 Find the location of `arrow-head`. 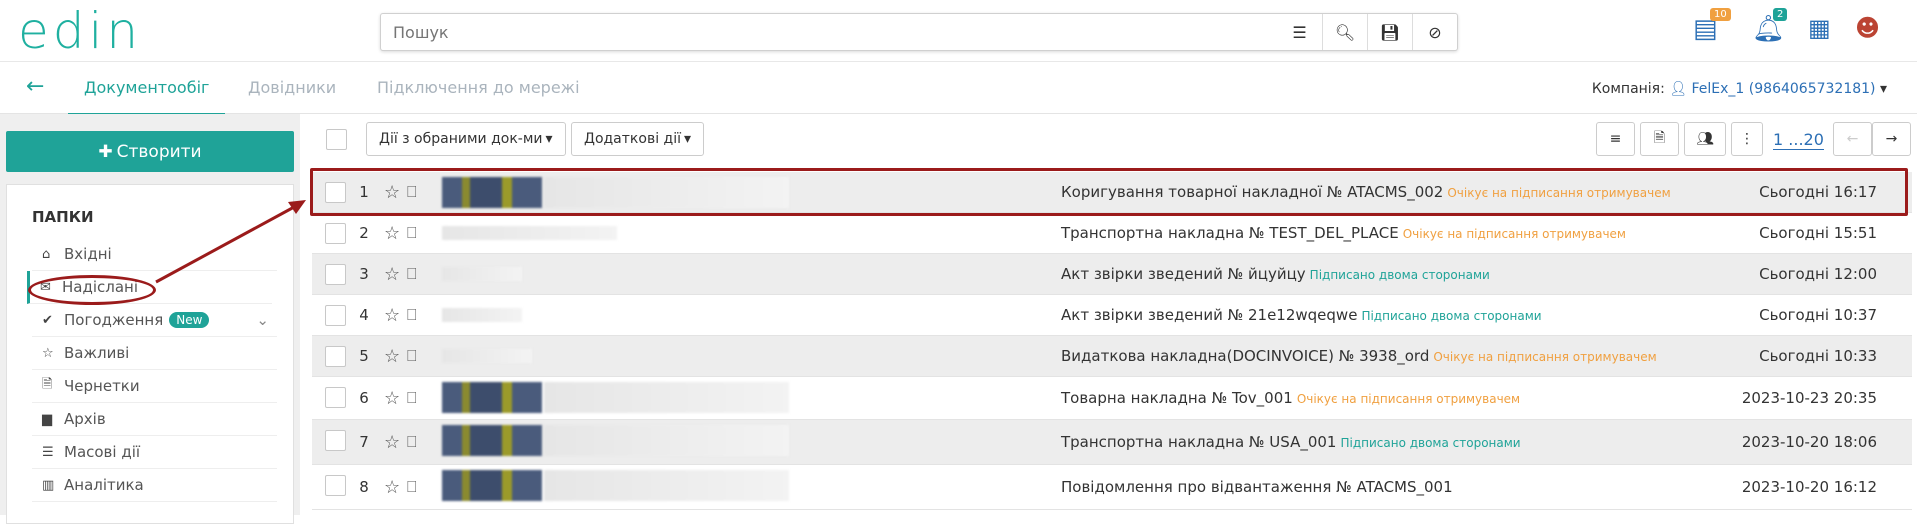

arrow-head is located at coordinates (297, 207).